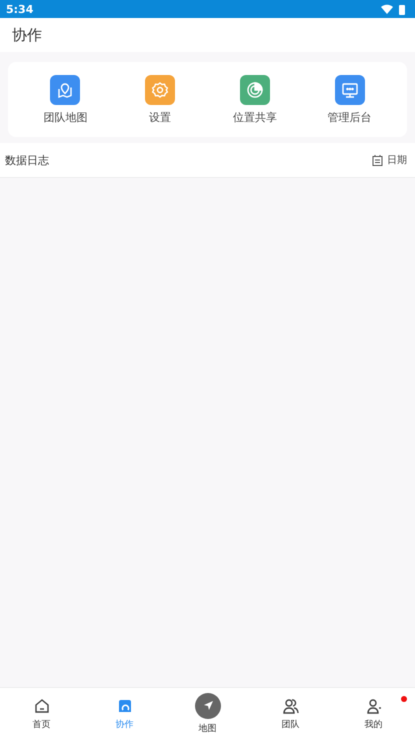 The height and width of the screenshot is (739, 415). Describe the element at coordinates (207, 705) in the screenshot. I see `navigation-icon` at that location.